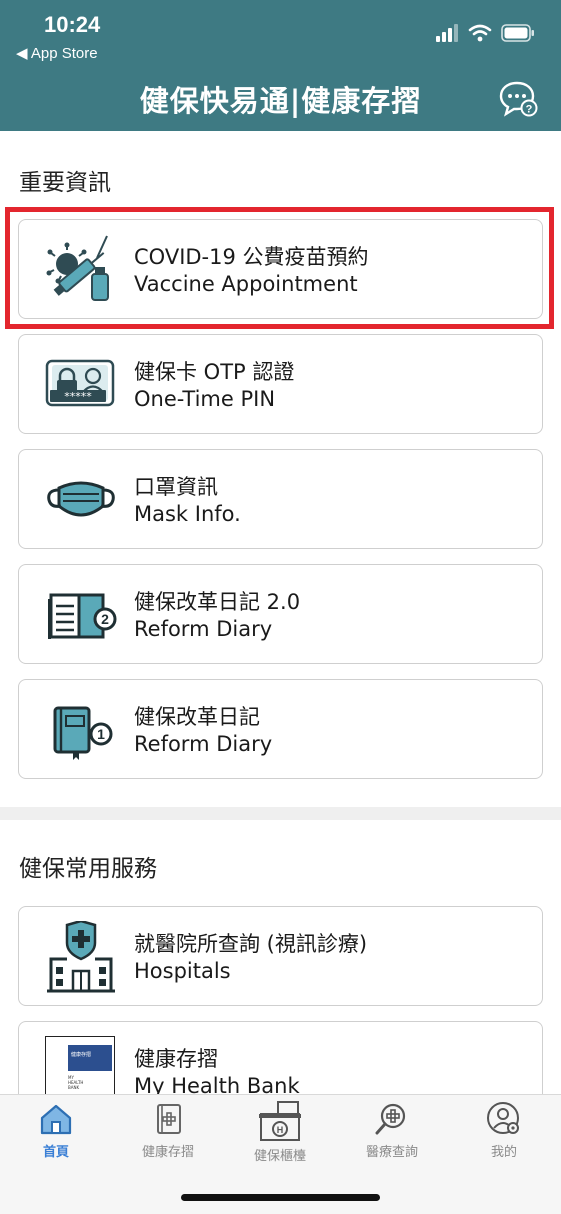 The height and width of the screenshot is (1214, 561). I want to click on home-indicator, so click(280, 1197).